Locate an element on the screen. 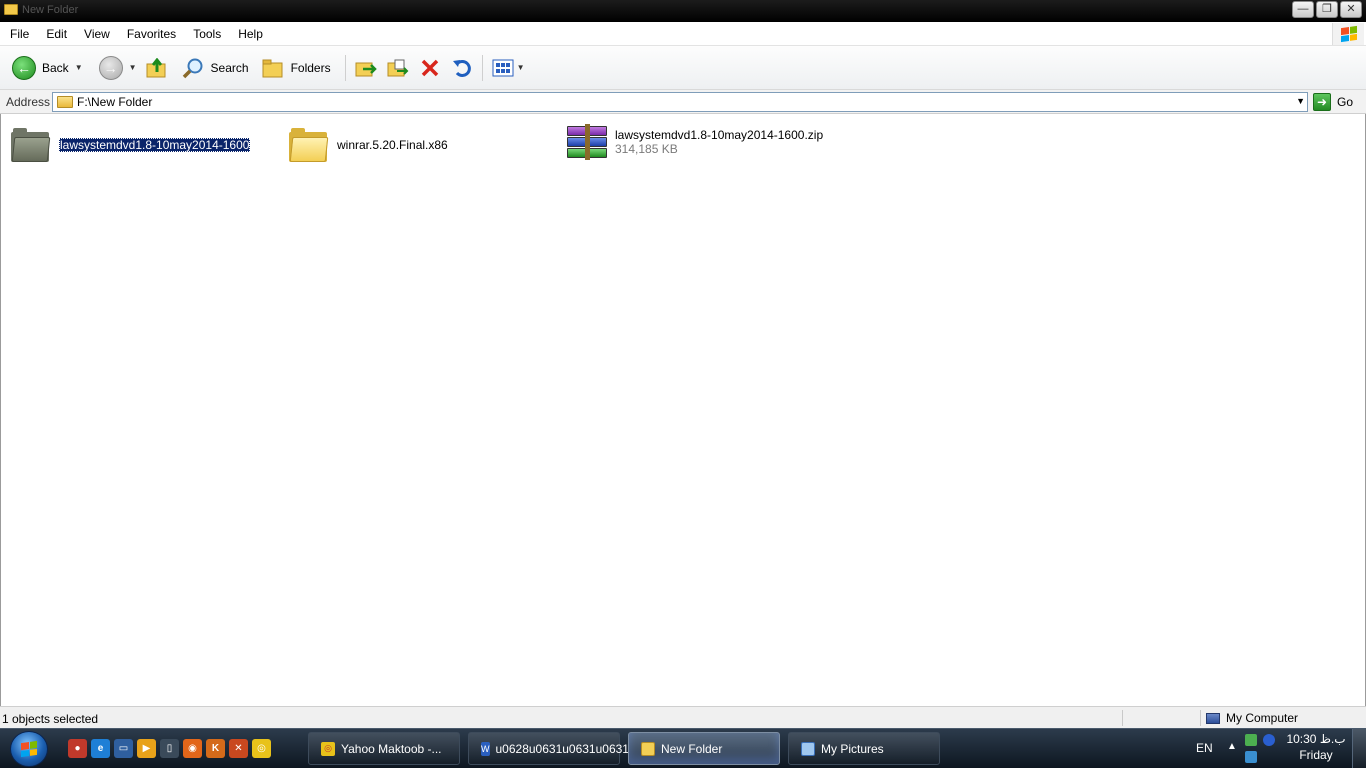 The image size is (1366, 768). clock-day: Friday is located at coordinates (1316, 755).